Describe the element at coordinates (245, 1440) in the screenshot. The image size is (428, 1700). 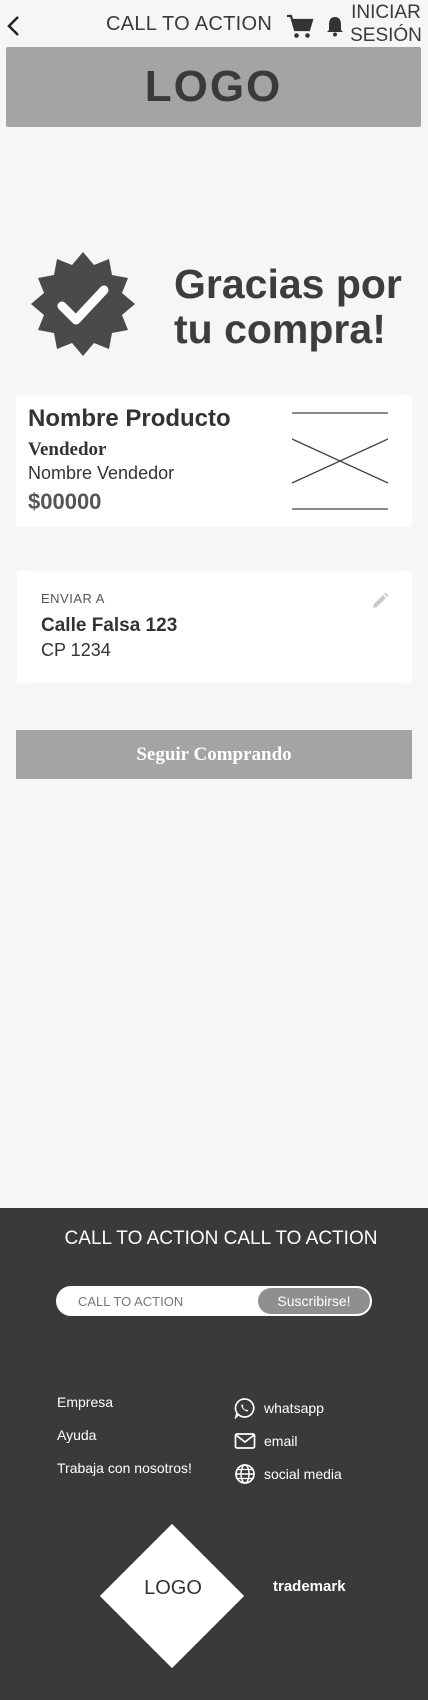
I see `email-icon` at that location.